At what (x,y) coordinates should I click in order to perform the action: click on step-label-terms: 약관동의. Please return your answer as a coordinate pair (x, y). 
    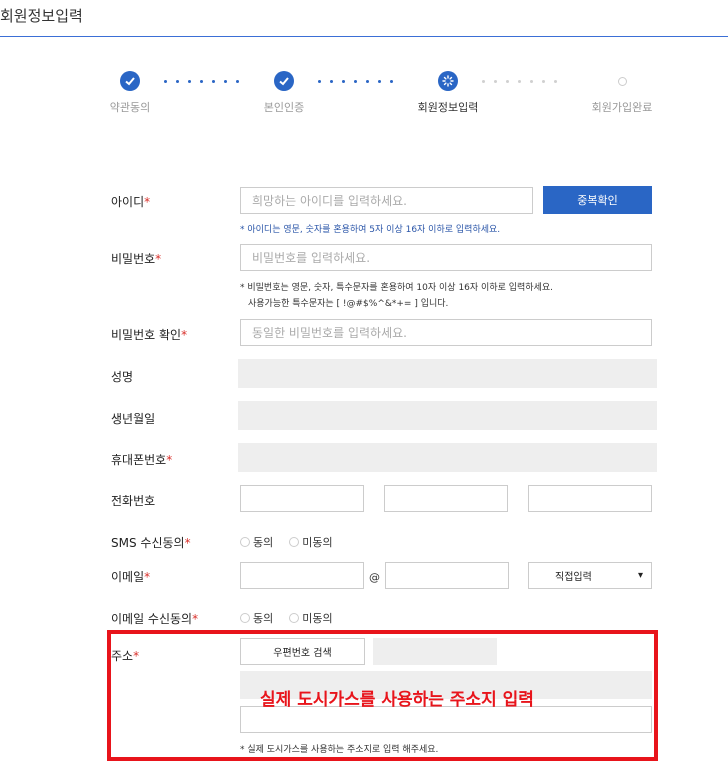
    Looking at the image, I should click on (130, 107).